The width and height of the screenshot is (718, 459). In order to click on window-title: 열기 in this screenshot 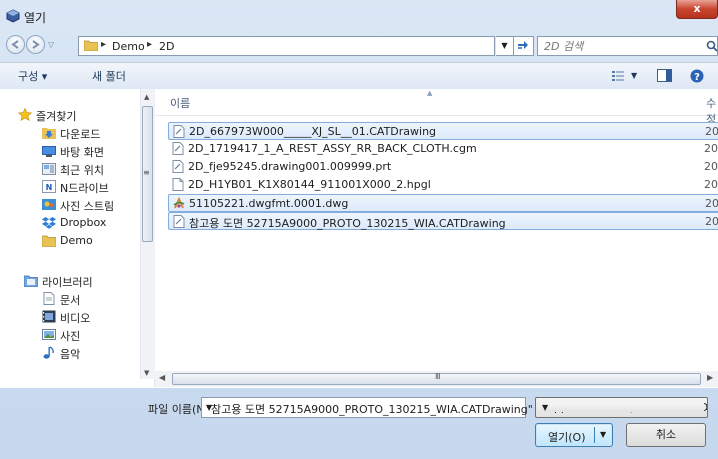, I will do `click(35, 18)`.